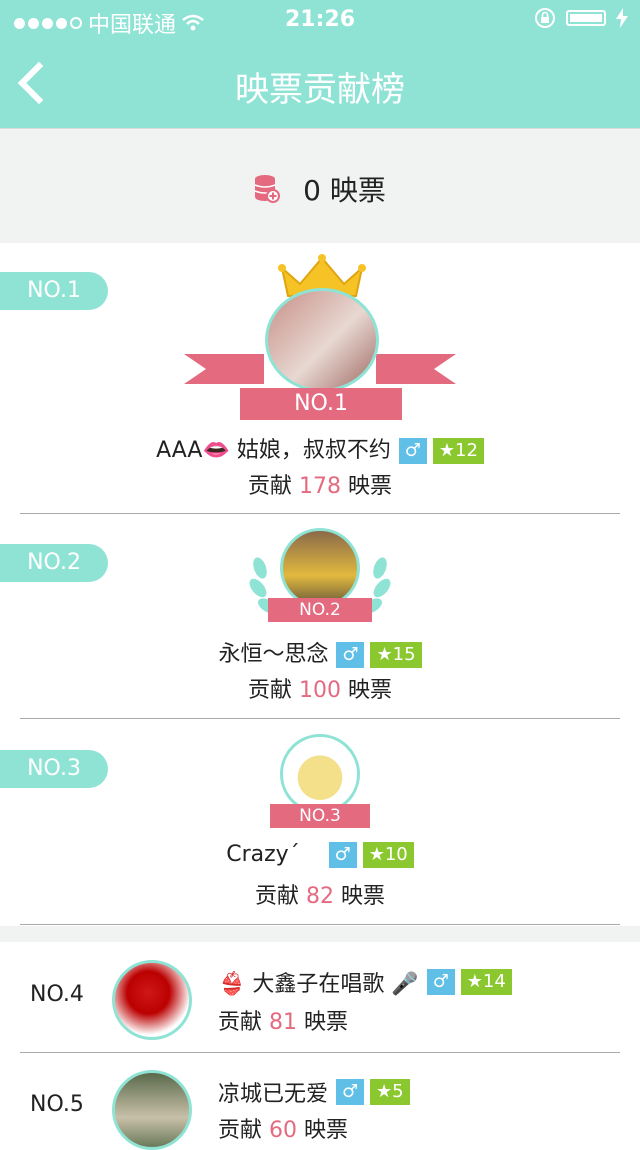 The width and height of the screenshot is (640, 1150). What do you see at coordinates (545, 18) in the screenshot?
I see `rotation-lock-icon` at bounding box center [545, 18].